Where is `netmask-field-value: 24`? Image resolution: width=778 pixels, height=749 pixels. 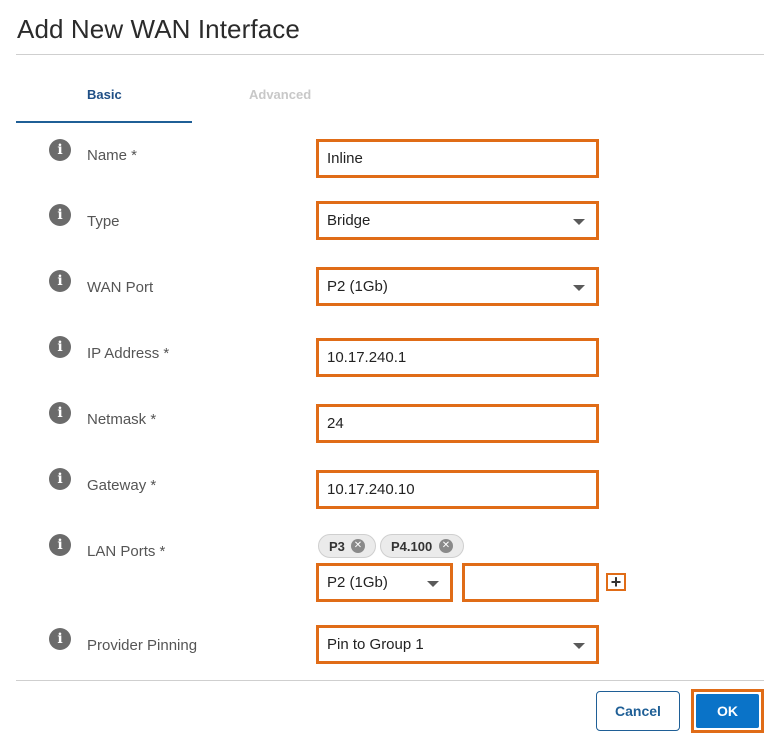
netmask-field-value: 24 is located at coordinates (335, 423).